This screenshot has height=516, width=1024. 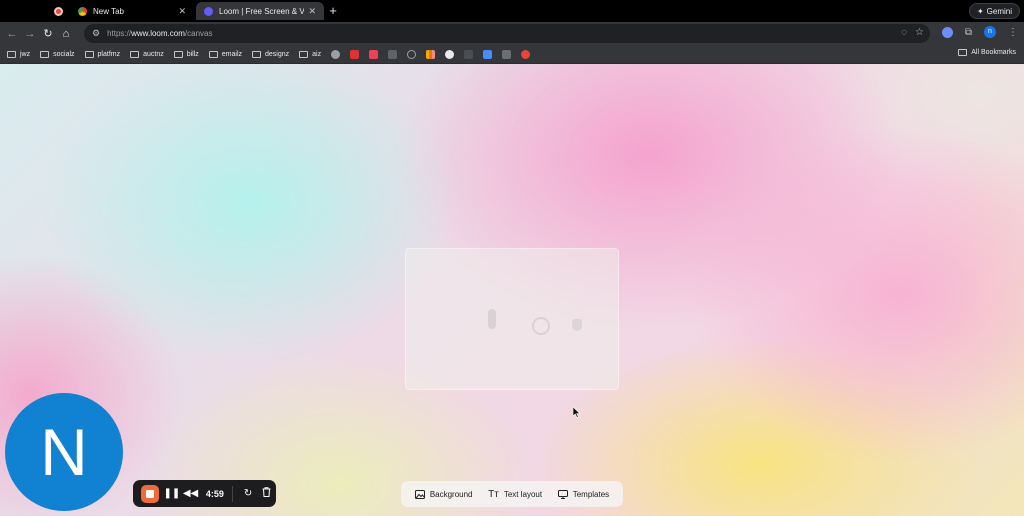 I want to click on grid-bookmark-icon, so click(x=393, y=54).